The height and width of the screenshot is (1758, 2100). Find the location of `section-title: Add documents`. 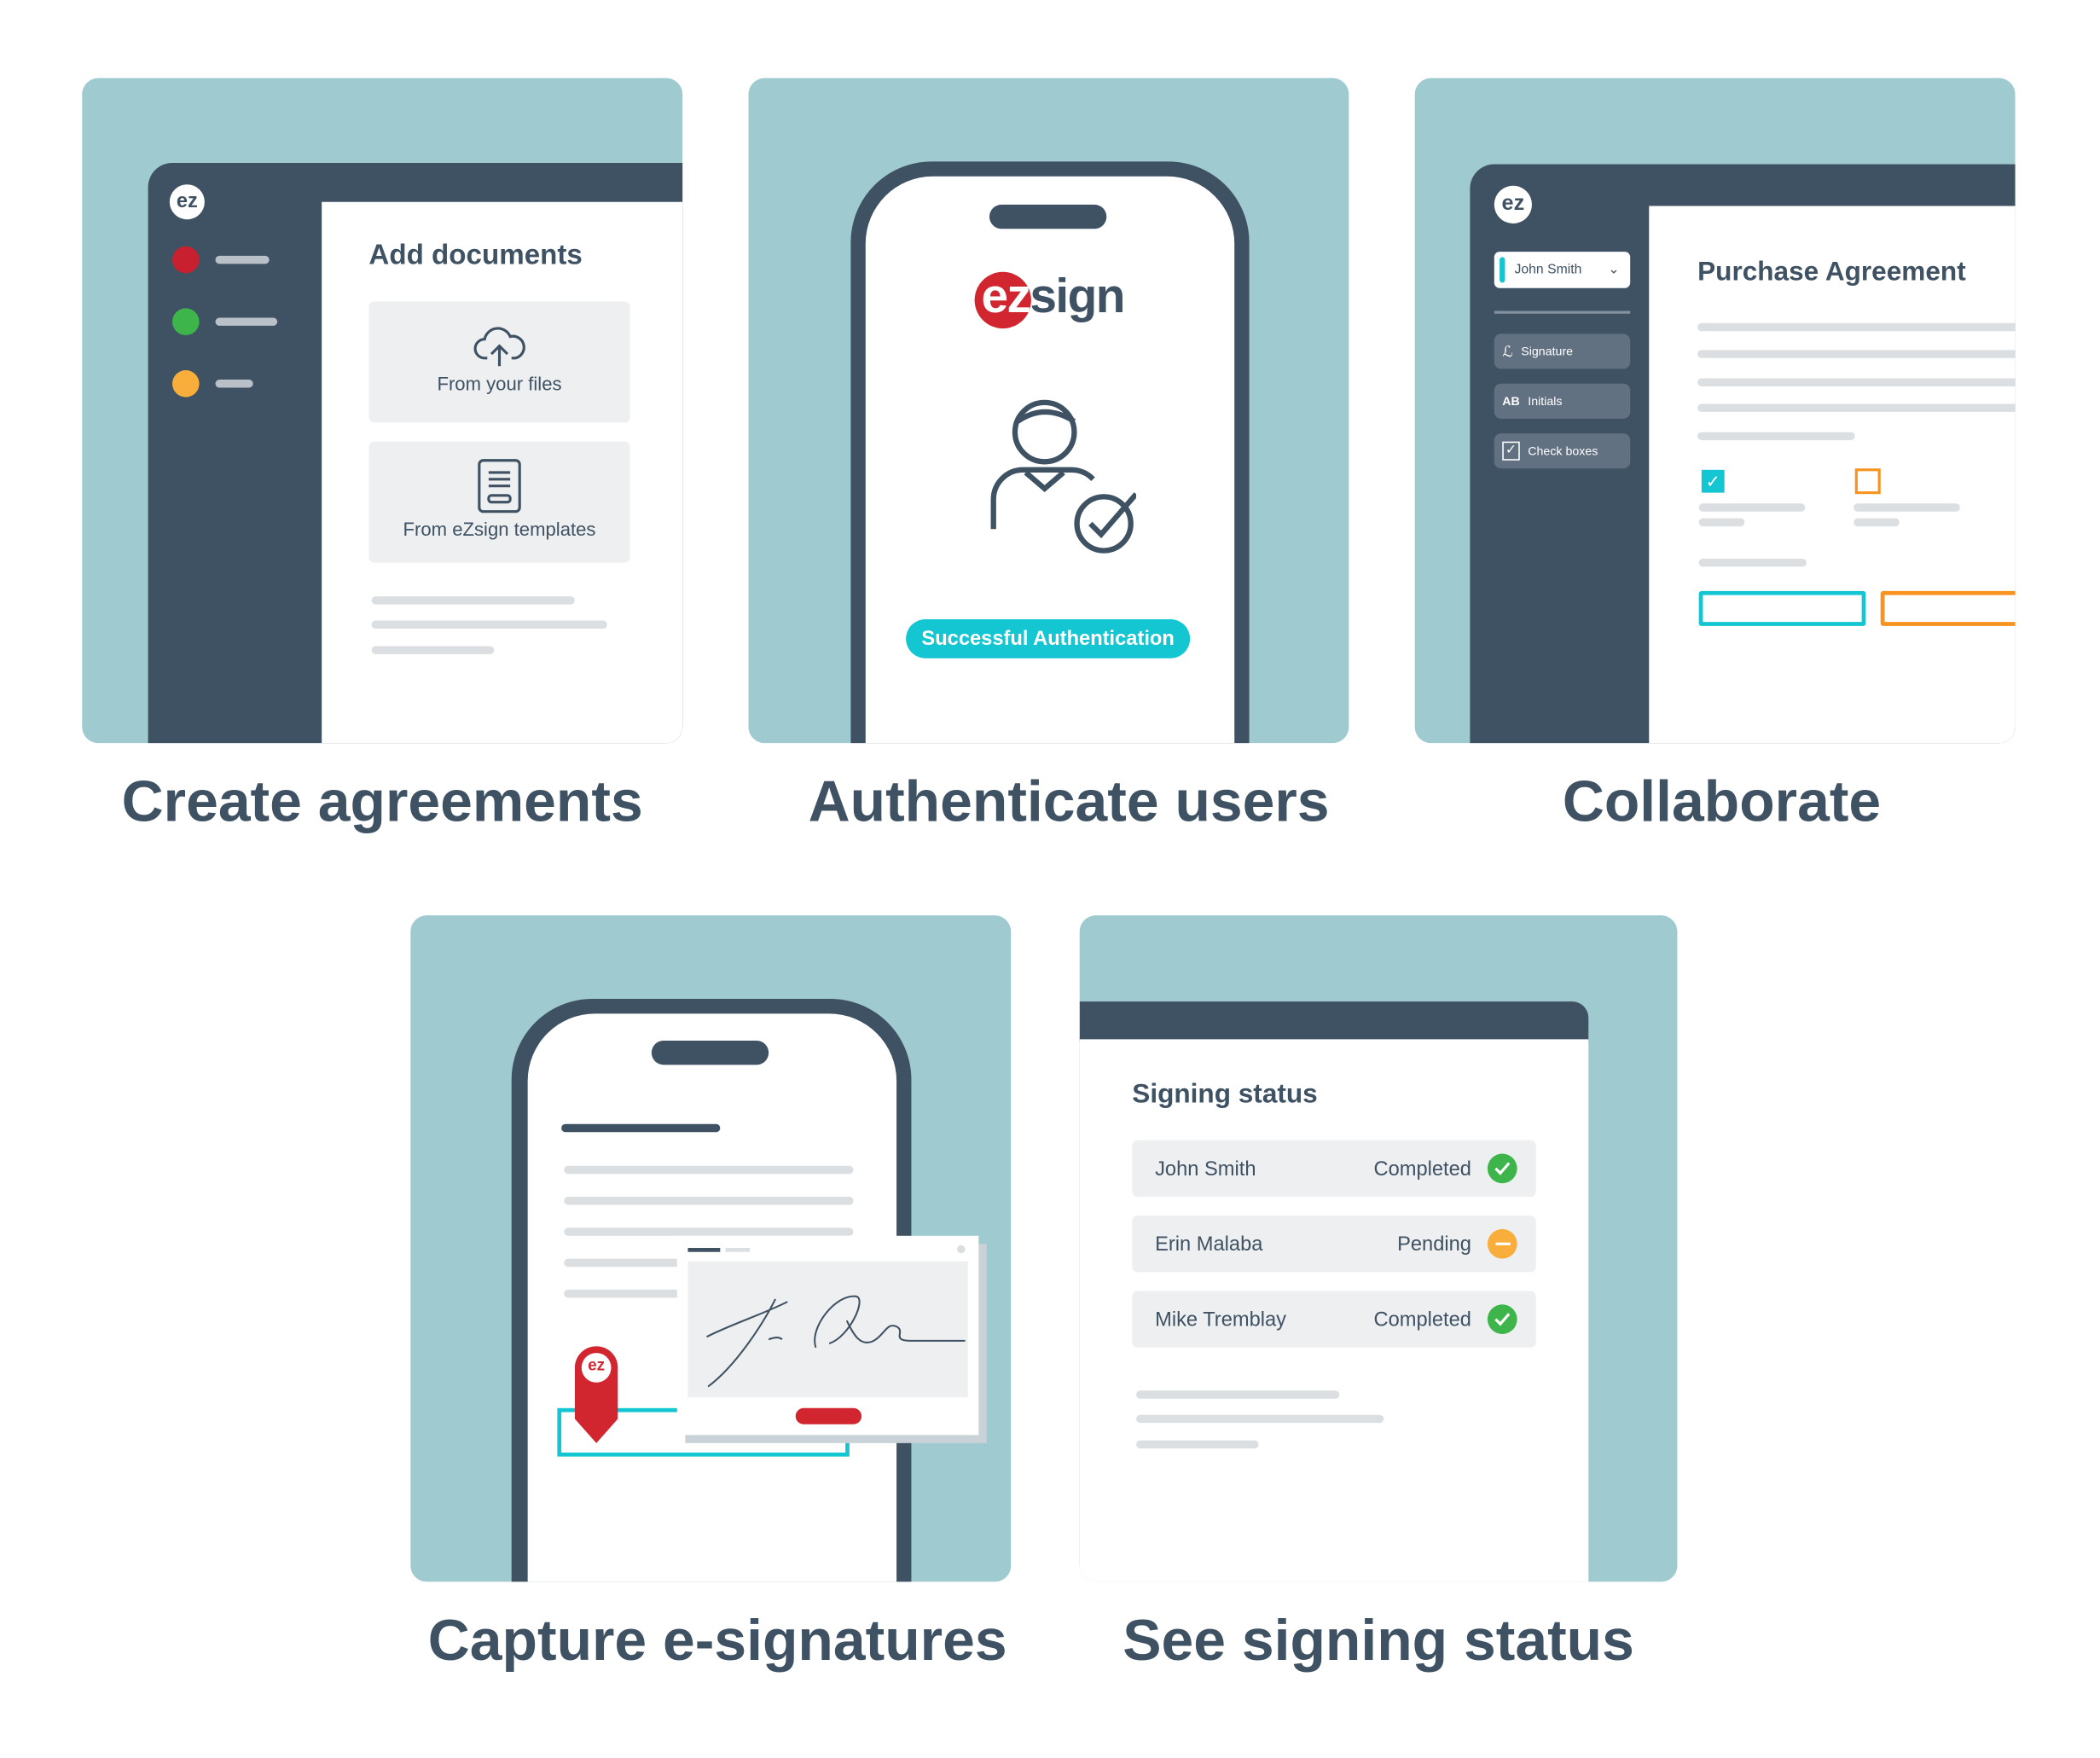

section-title: Add documents is located at coordinates (475, 255).